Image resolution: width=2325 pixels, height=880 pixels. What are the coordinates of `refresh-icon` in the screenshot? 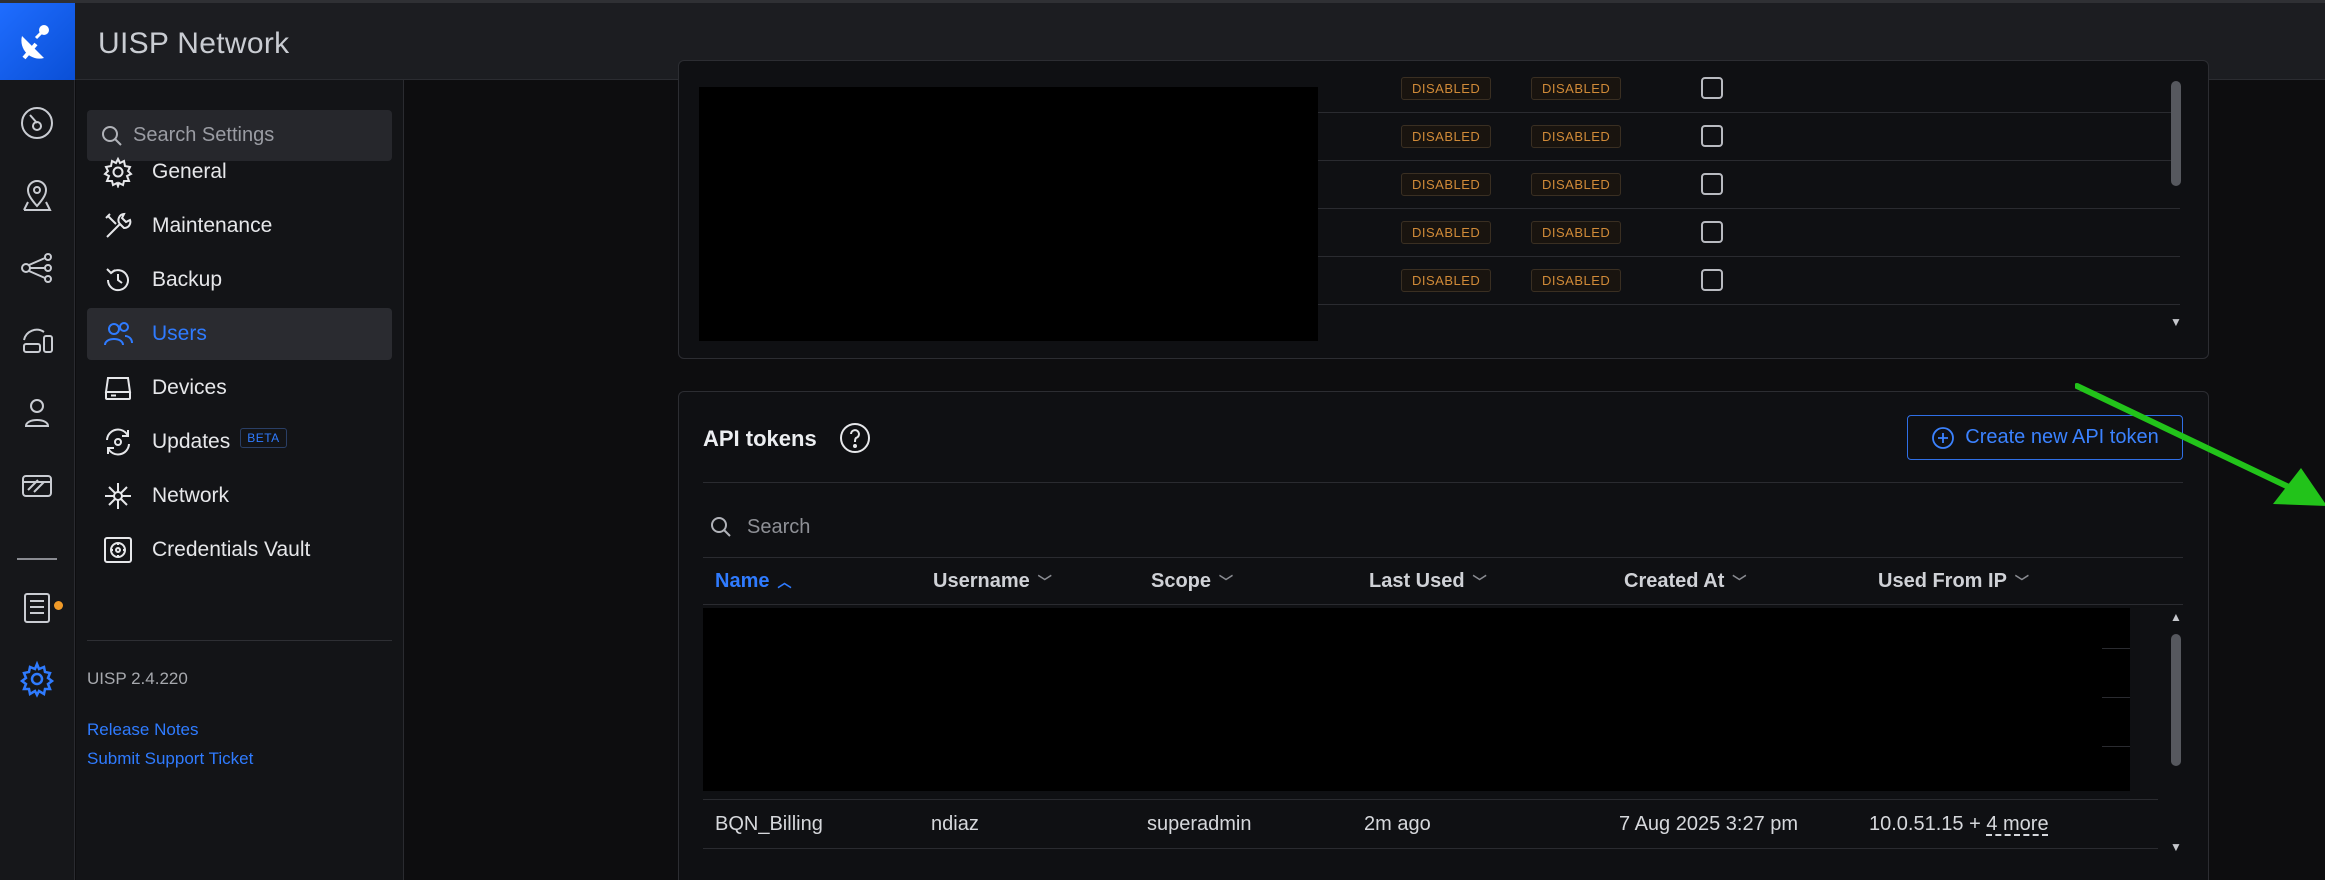 It's located at (118, 442).